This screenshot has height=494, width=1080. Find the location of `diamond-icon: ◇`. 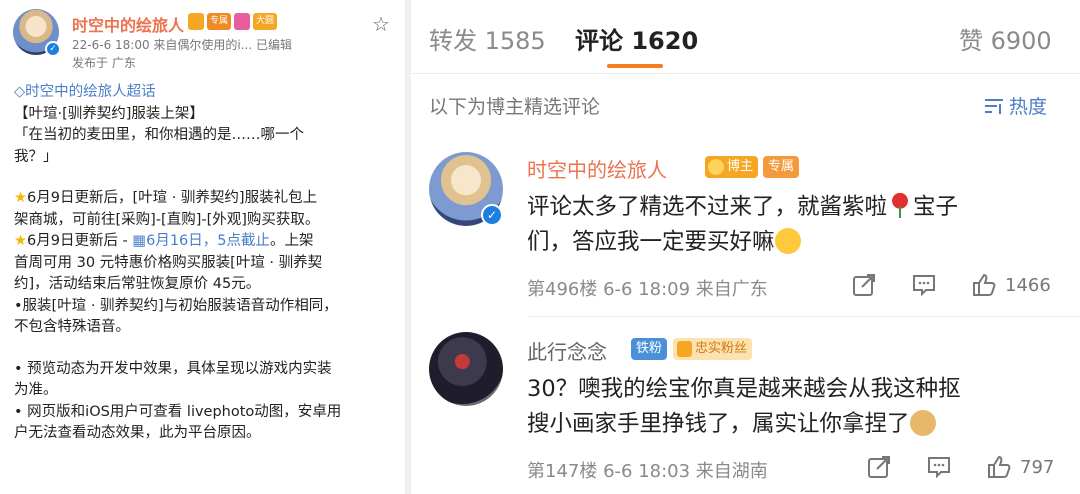

diamond-icon: ◇ is located at coordinates (20, 92).